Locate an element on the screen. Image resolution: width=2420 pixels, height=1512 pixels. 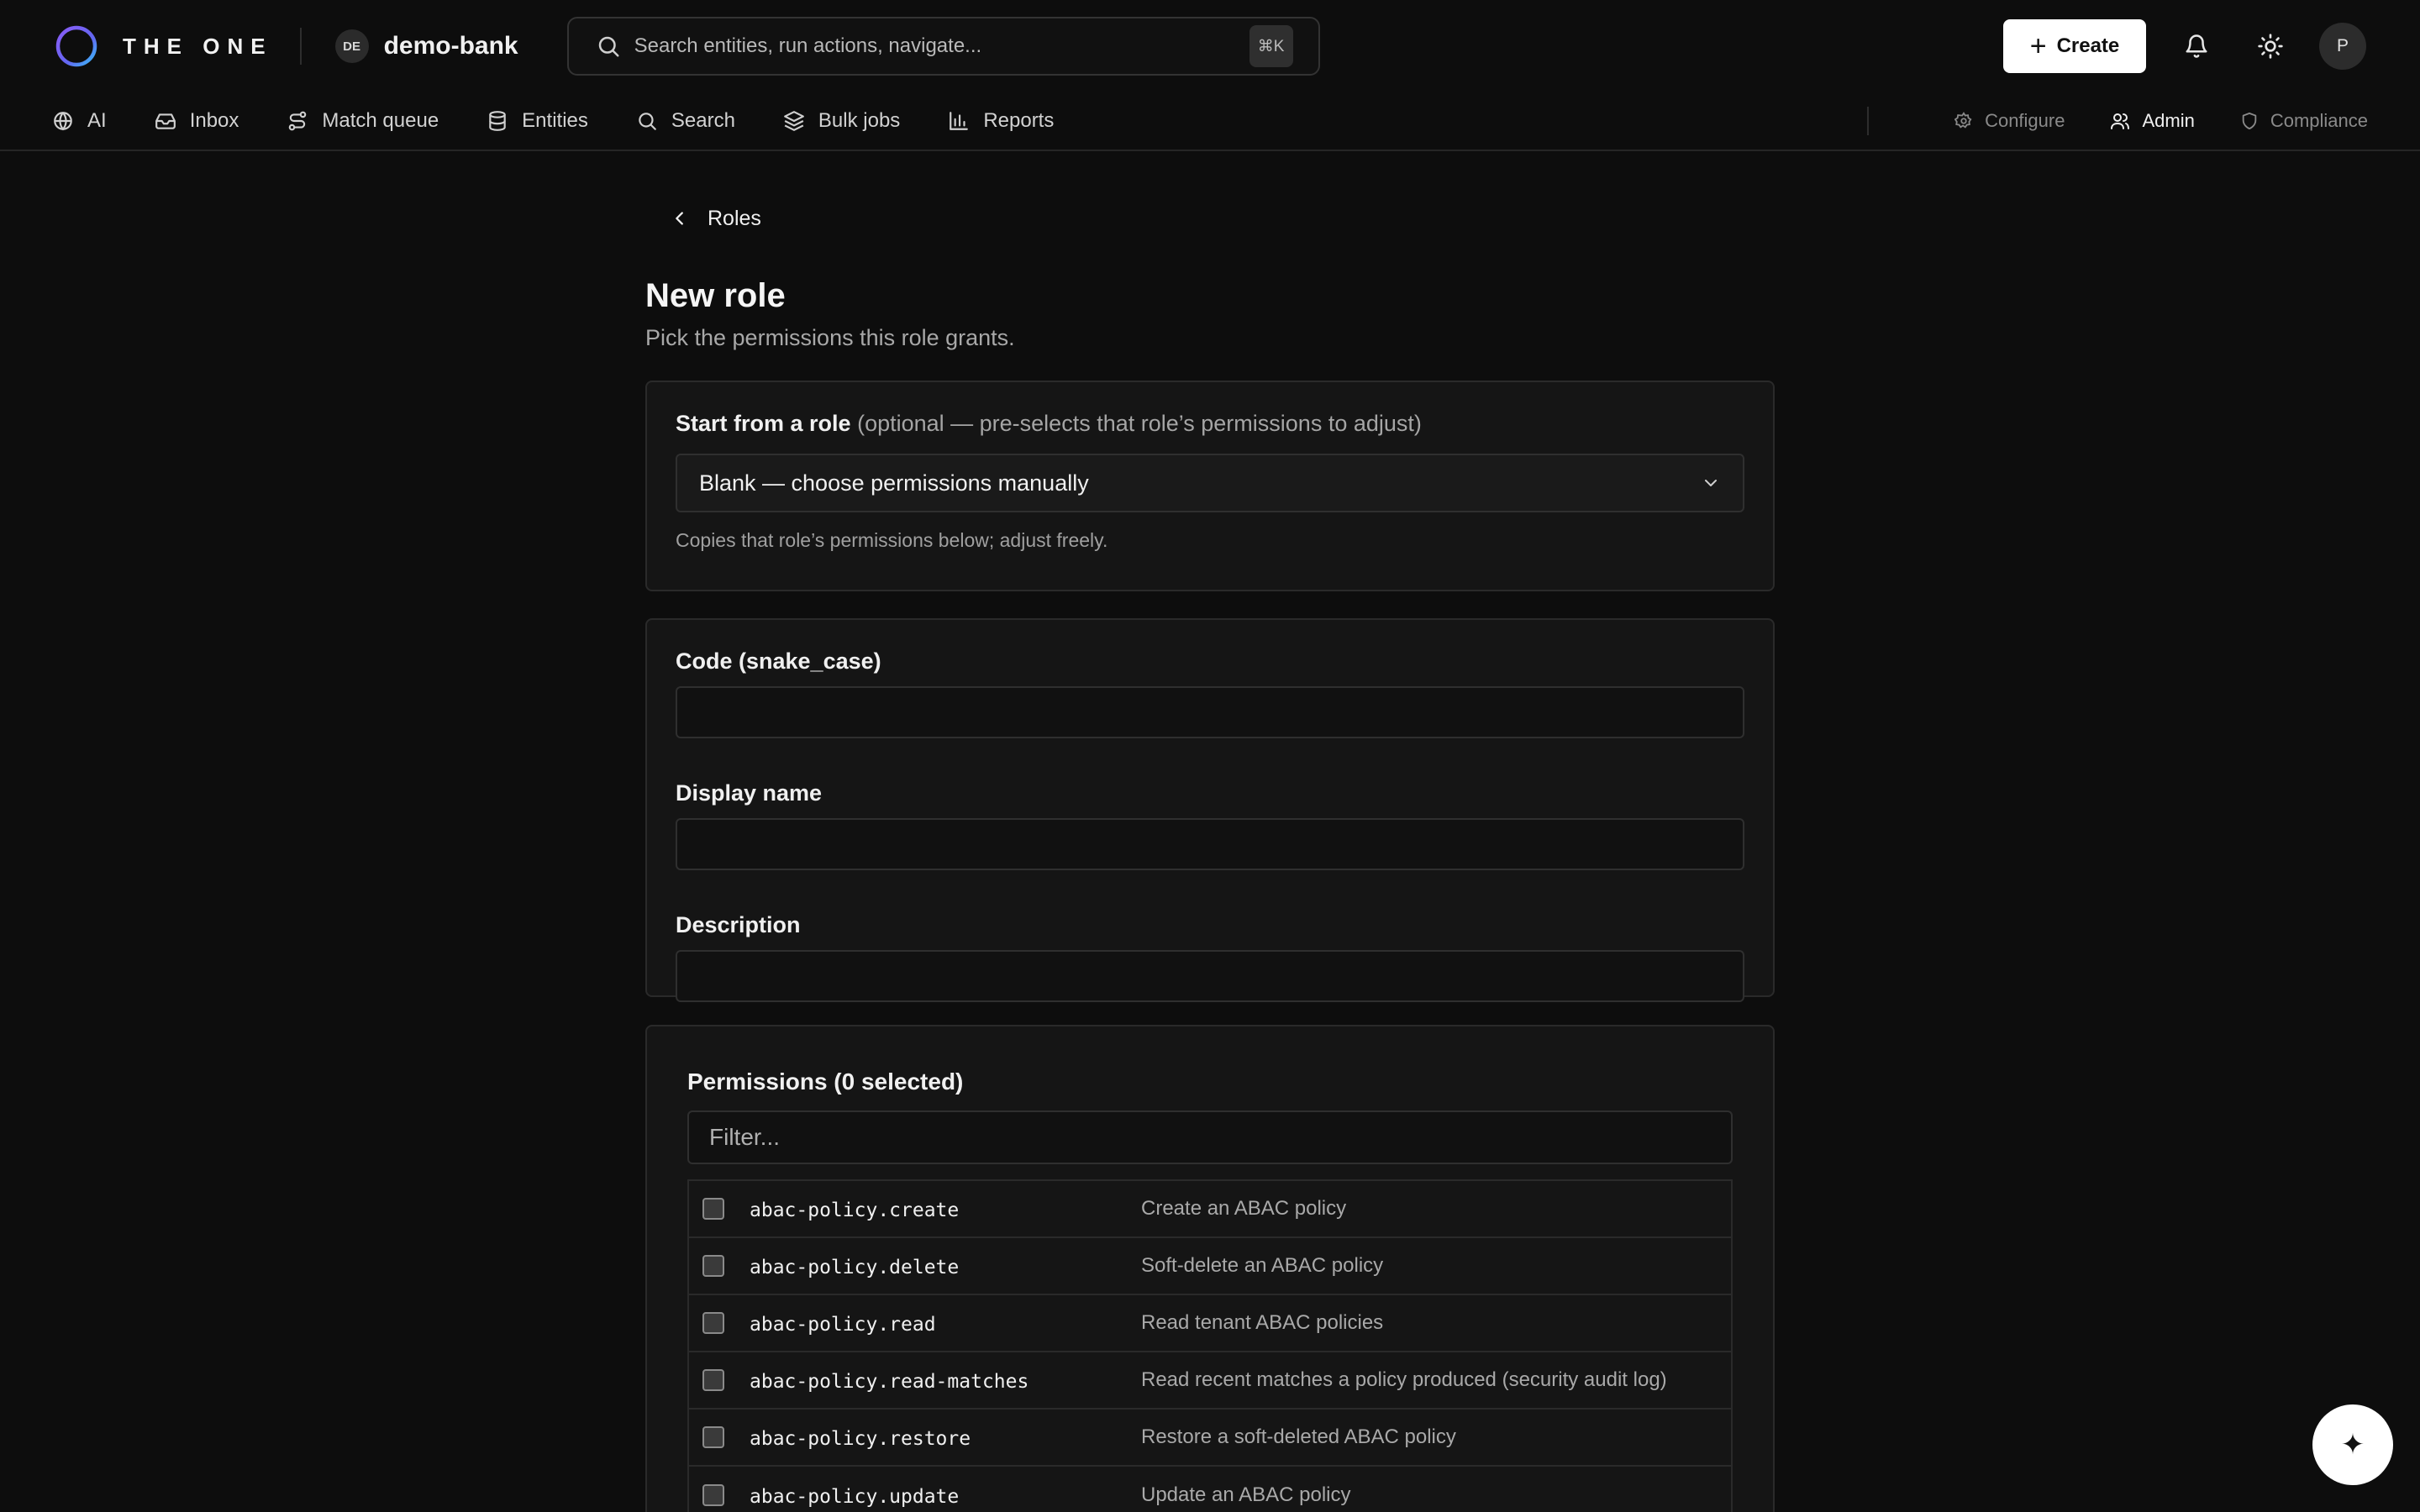
notifications-button is located at coordinates (2196, 46).